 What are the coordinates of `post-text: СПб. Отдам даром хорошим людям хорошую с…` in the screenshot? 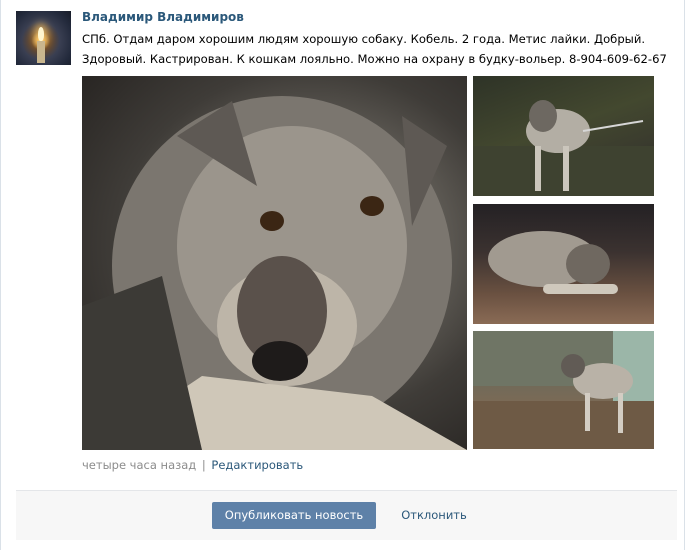 It's located at (374, 49).